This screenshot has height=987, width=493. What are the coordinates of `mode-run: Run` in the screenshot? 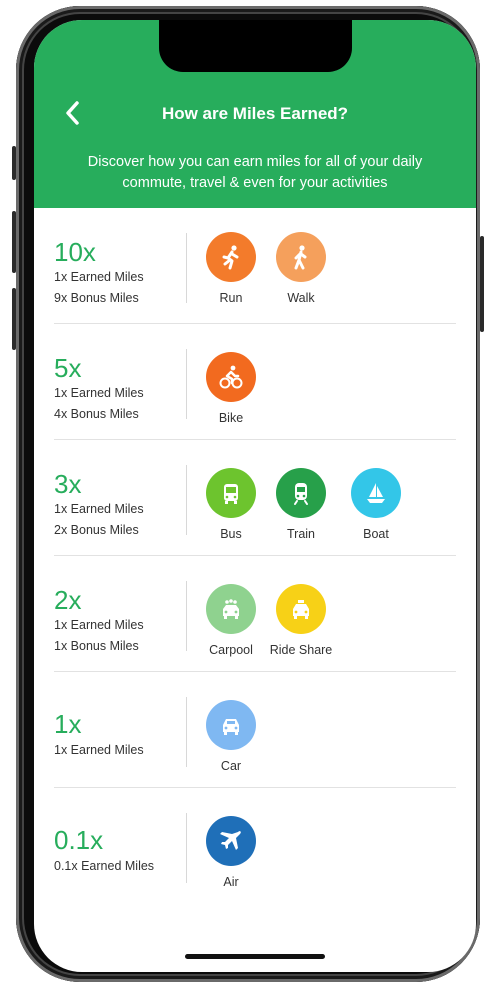 It's located at (231, 268).